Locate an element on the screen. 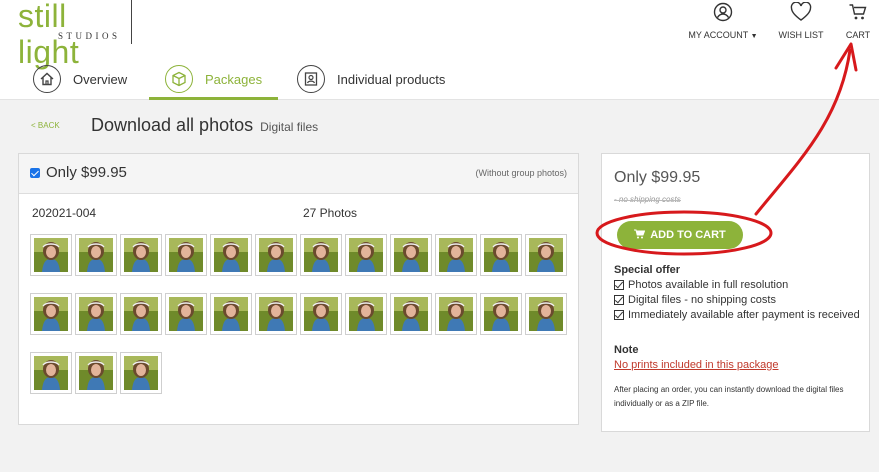 The image size is (879, 472). back-link: < BACK is located at coordinates (45, 125).